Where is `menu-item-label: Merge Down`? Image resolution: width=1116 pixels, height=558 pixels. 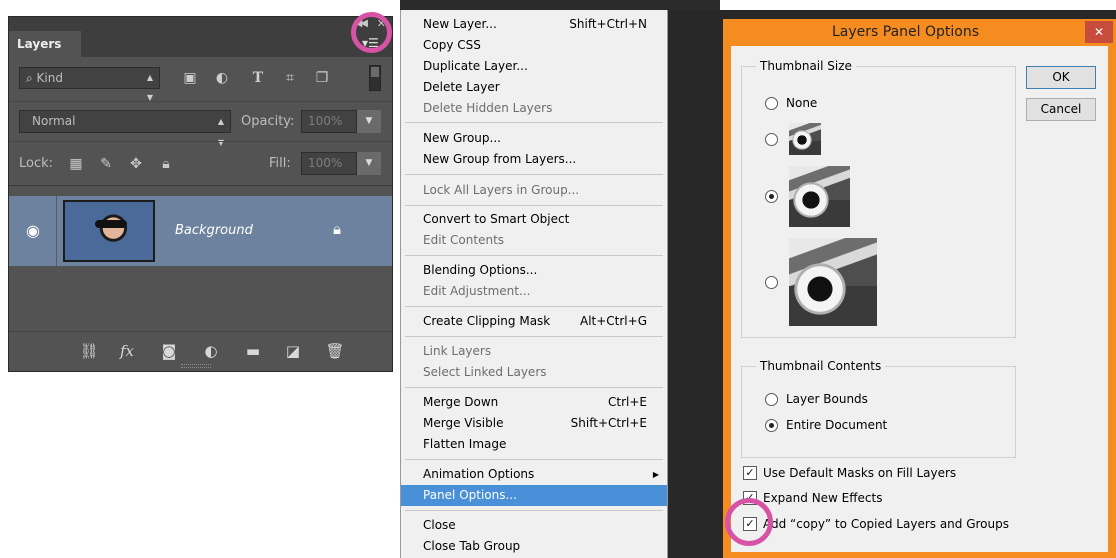 menu-item-label: Merge Down is located at coordinates (461, 402).